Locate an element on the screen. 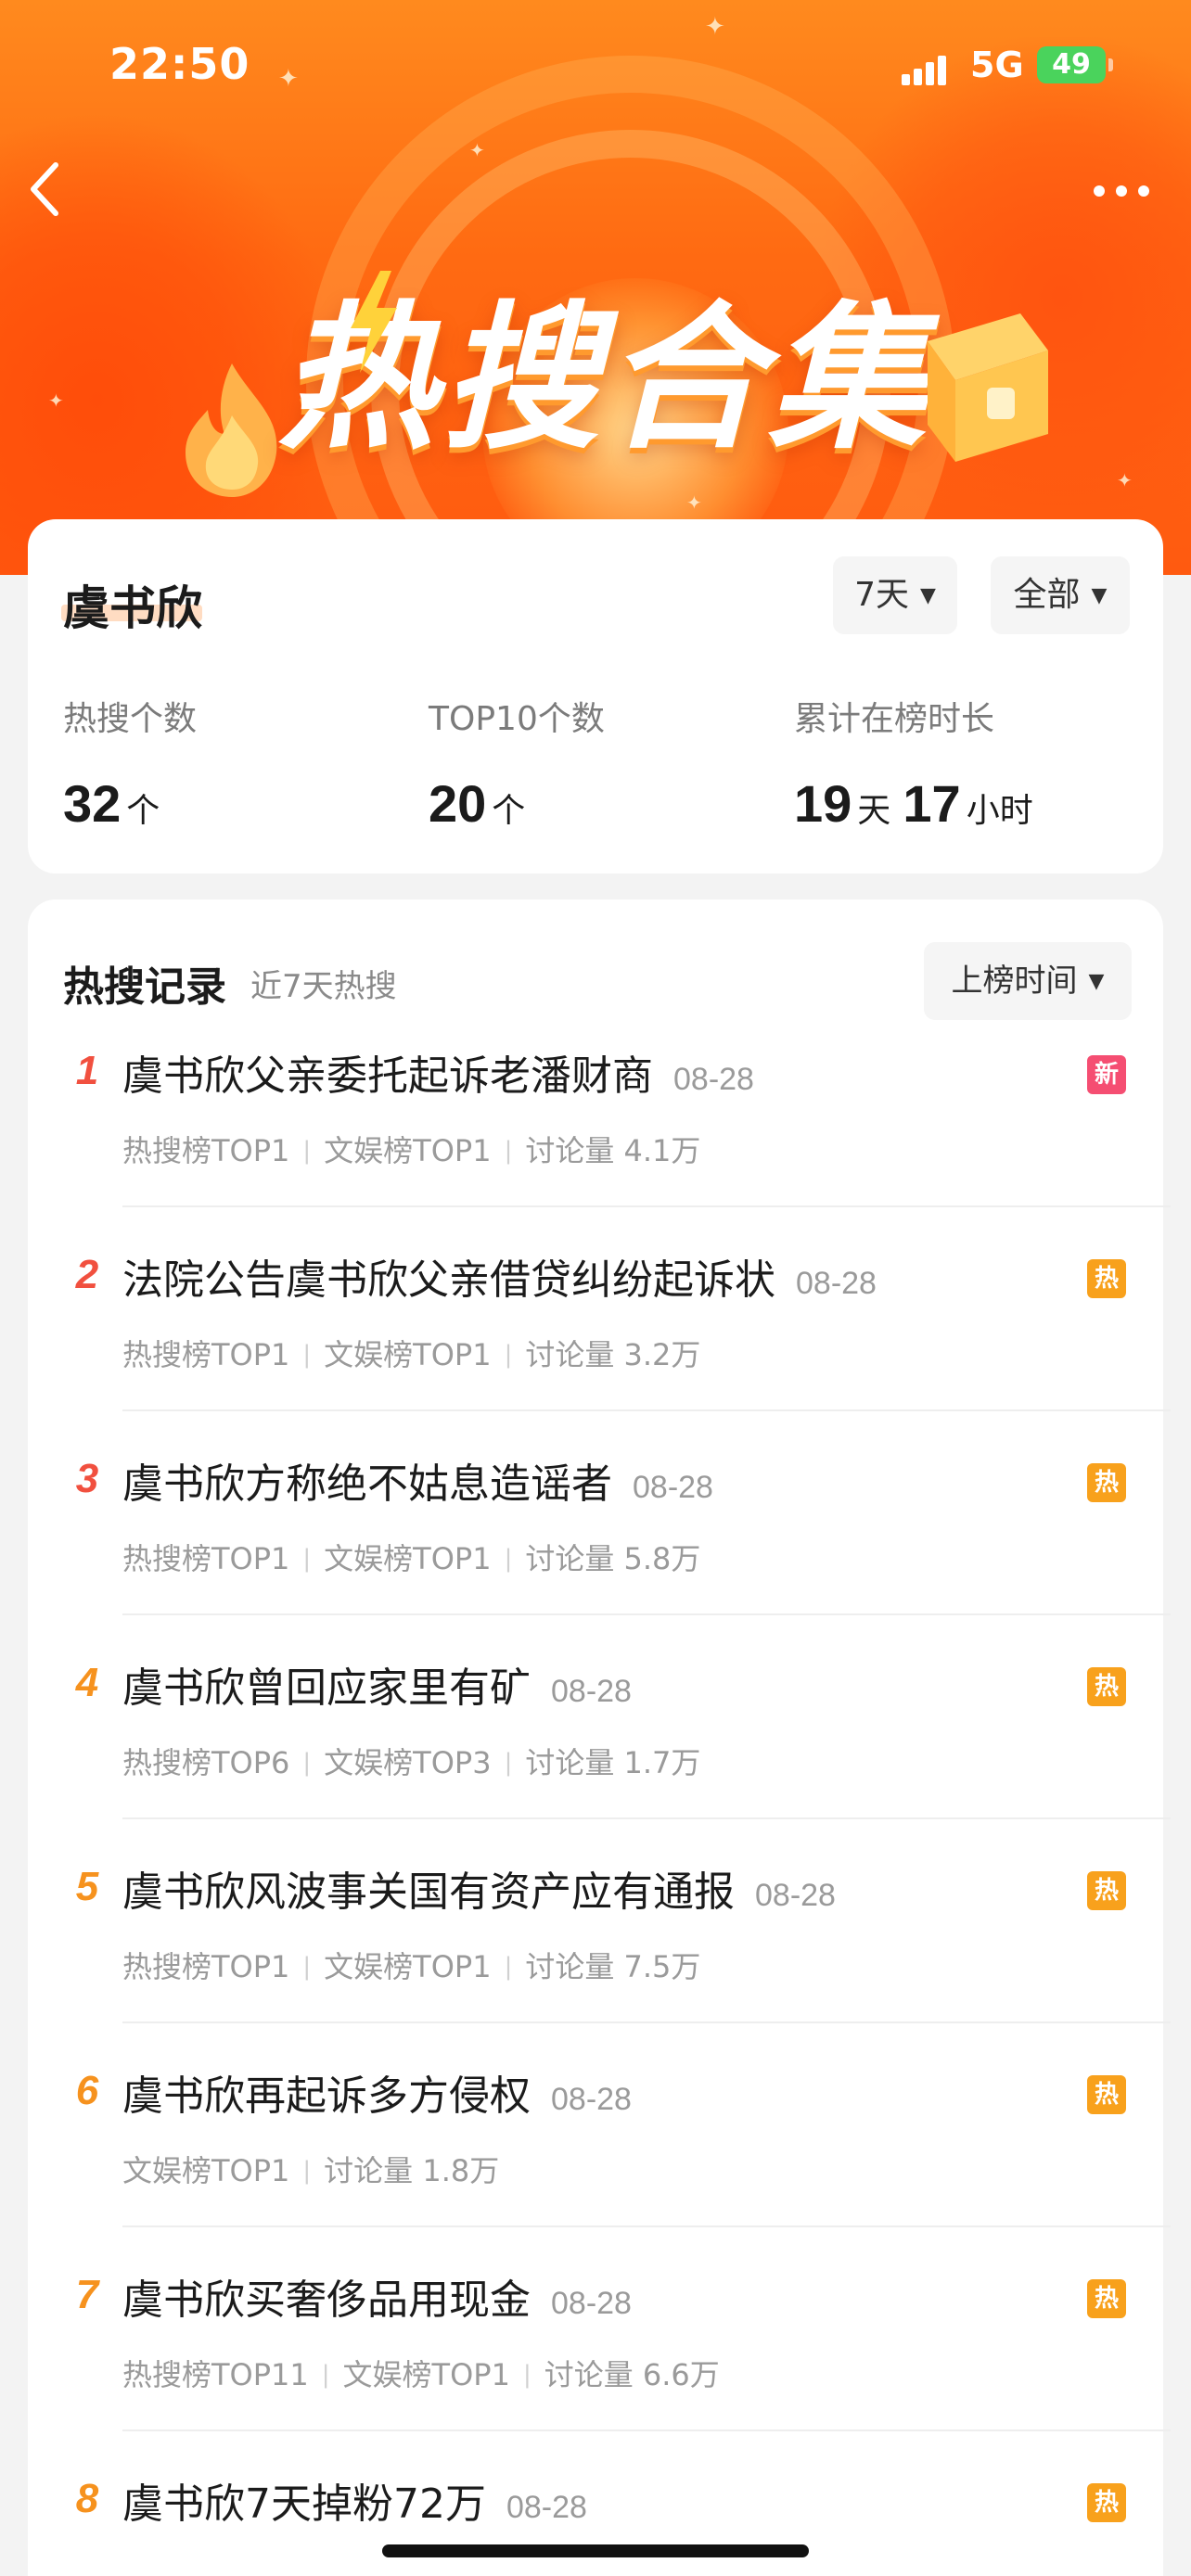  stat-number: 19 is located at coordinates (823, 803).